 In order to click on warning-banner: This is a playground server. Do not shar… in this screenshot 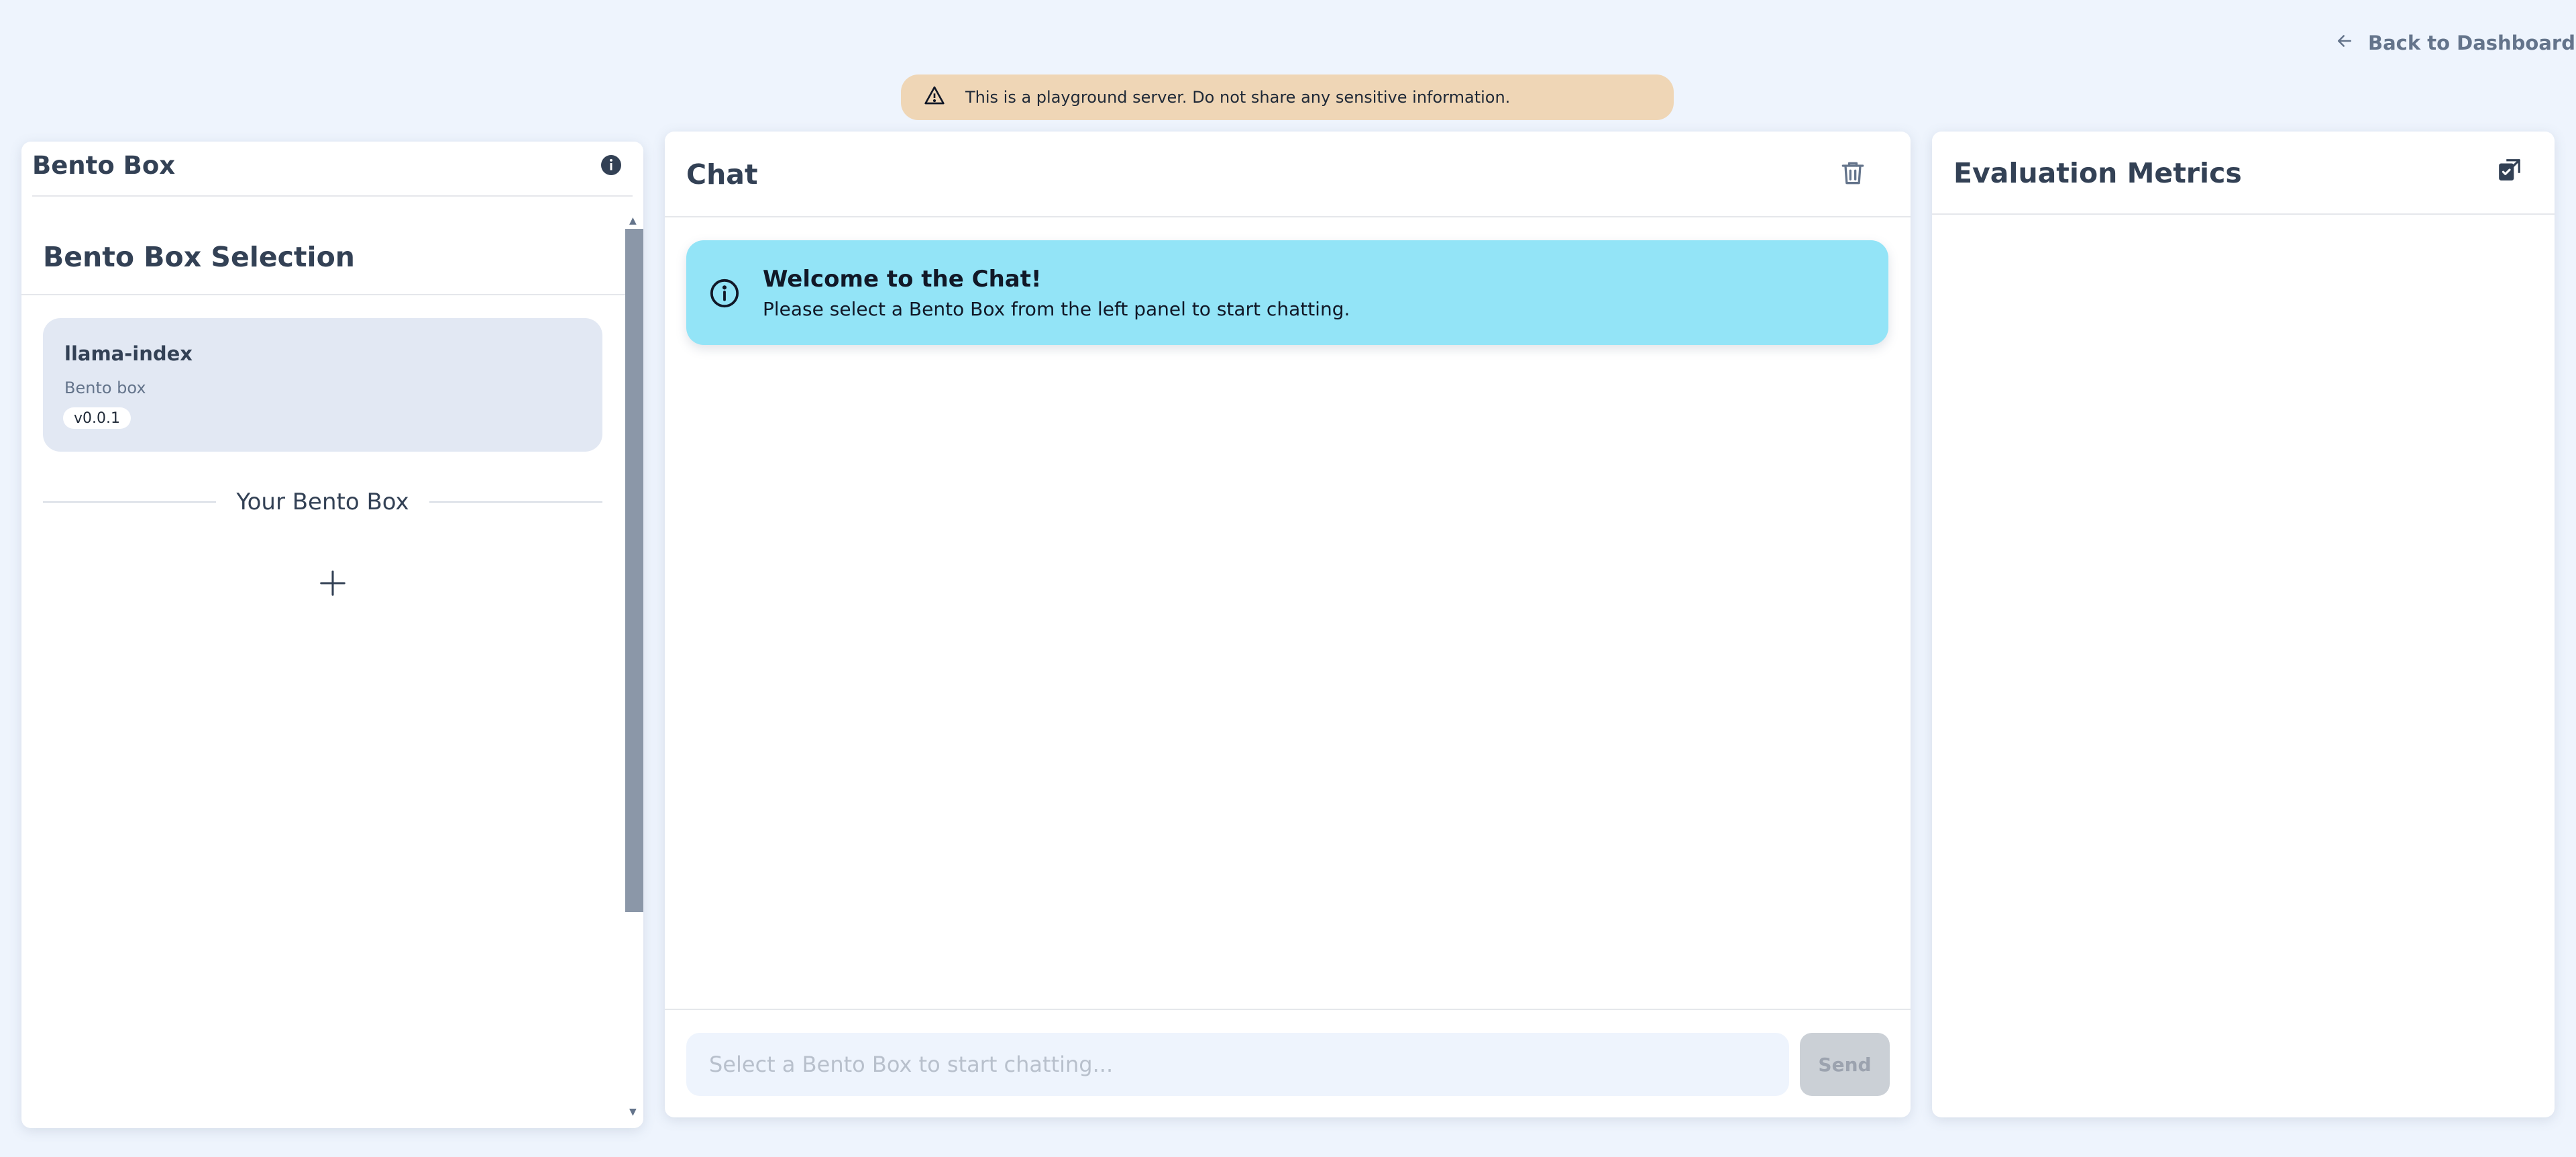, I will do `click(1287, 97)`.